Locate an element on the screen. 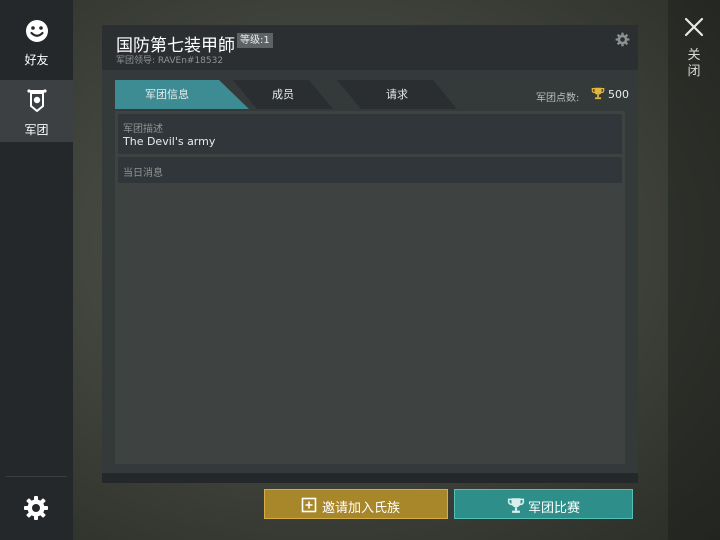 This screenshot has height=540, width=720. sidebar-item-label: 好友 is located at coordinates (36, 60).